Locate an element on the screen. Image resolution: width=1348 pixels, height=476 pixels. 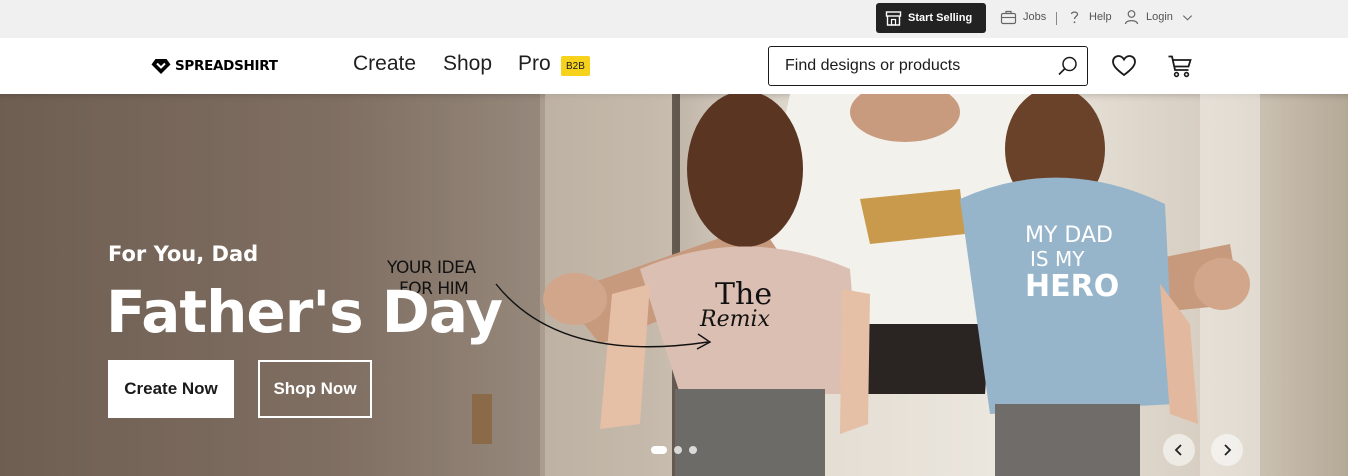
carousel-prev-button is located at coordinates (1179, 450).